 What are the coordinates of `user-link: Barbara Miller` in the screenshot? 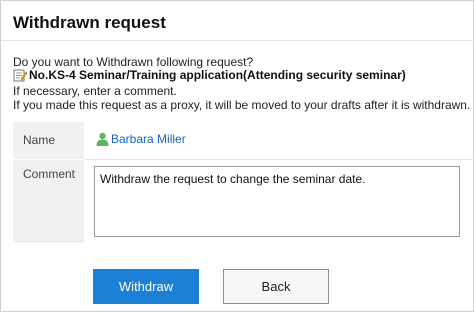 It's located at (141, 139).